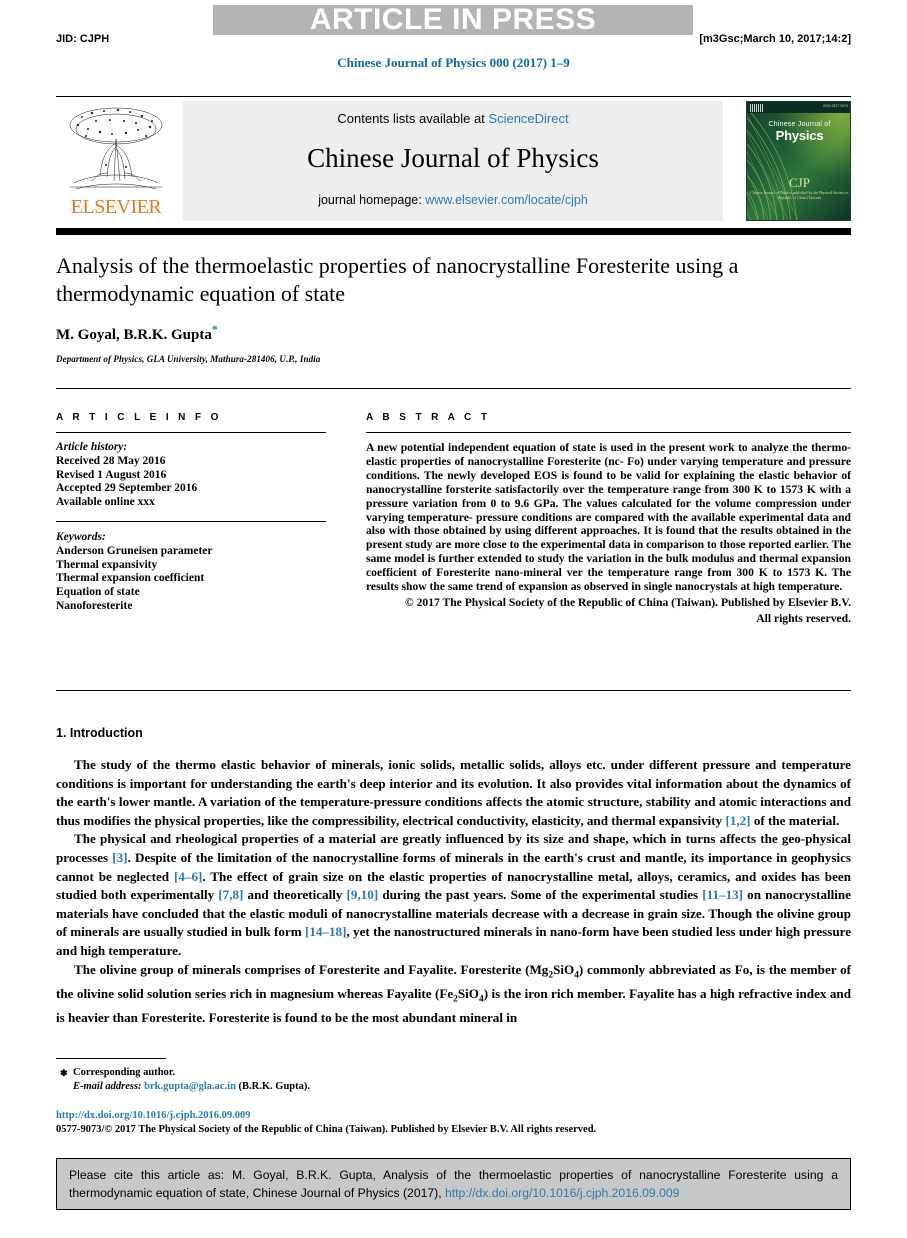 This screenshot has height=1238, width=907. I want to click on homepage-link: www.elsevier.com/locate/cjph, so click(506, 200).